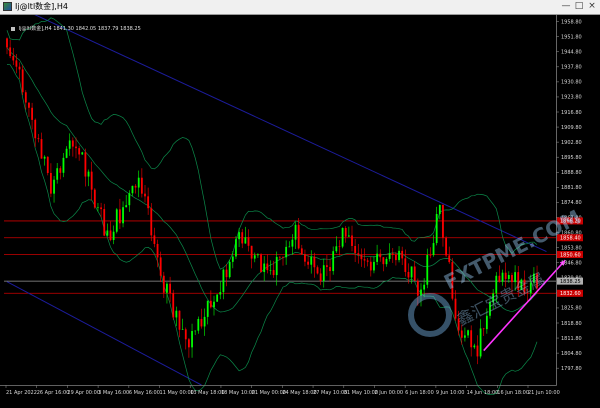  What do you see at coordinates (483, 393) in the screenshot?
I see `time-tick-label: 14 Jun 18:00` at bounding box center [483, 393].